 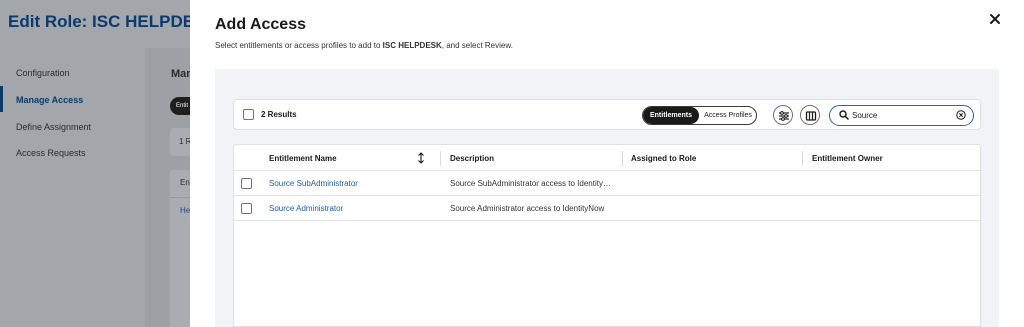 What do you see at coordinates (113, 21) in the screenshot?
I see `page-title: Edit Role: ISC HELPDESK` at bounding box center [113, 21].